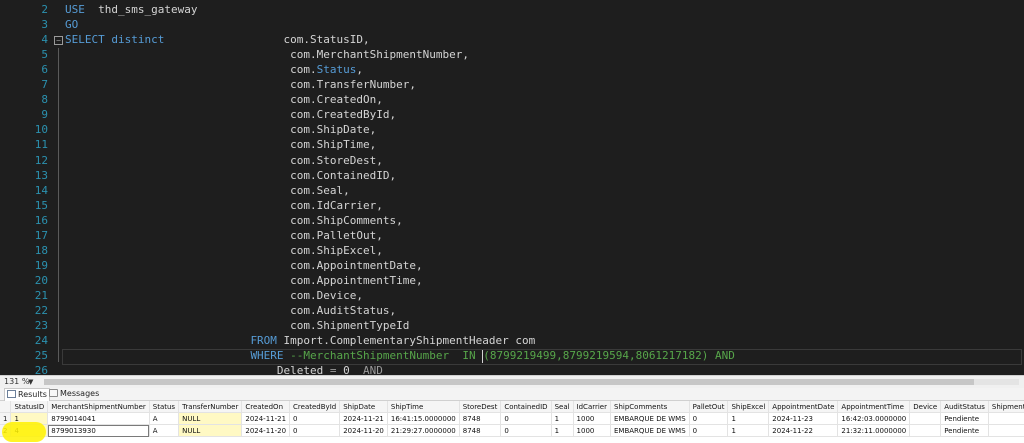 The image size is (1024, 443). I want to click on column-header: CreatedById, so click(315, 407).